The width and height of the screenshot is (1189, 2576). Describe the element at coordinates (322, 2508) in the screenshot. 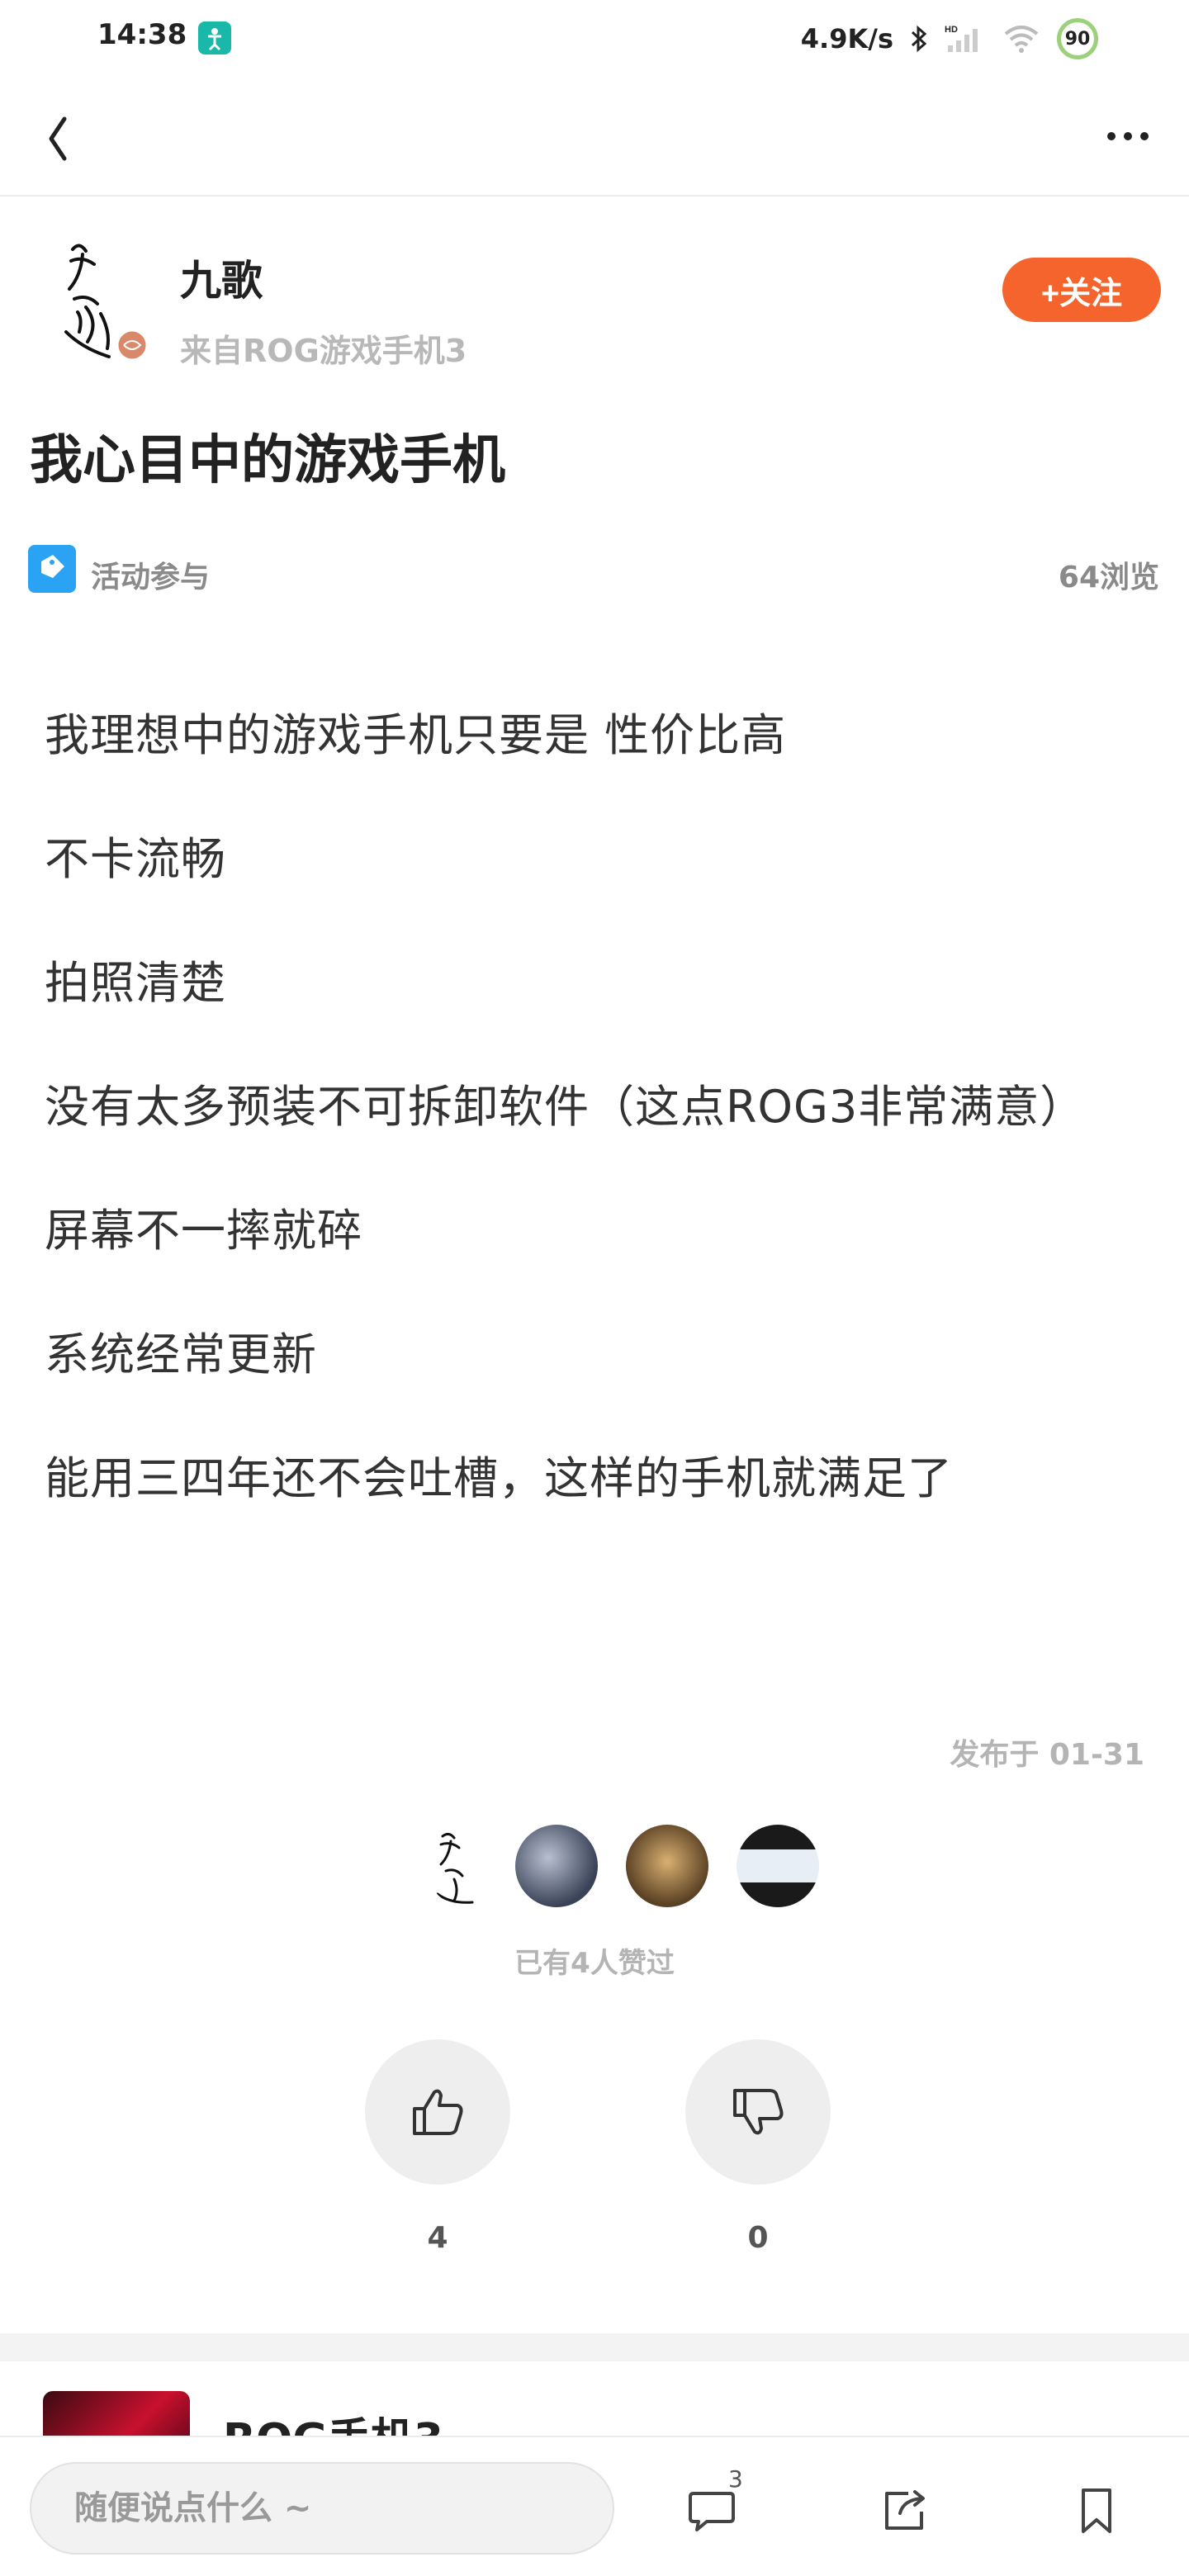

I see `comment-input: 随便说点什么 ~` at that location.